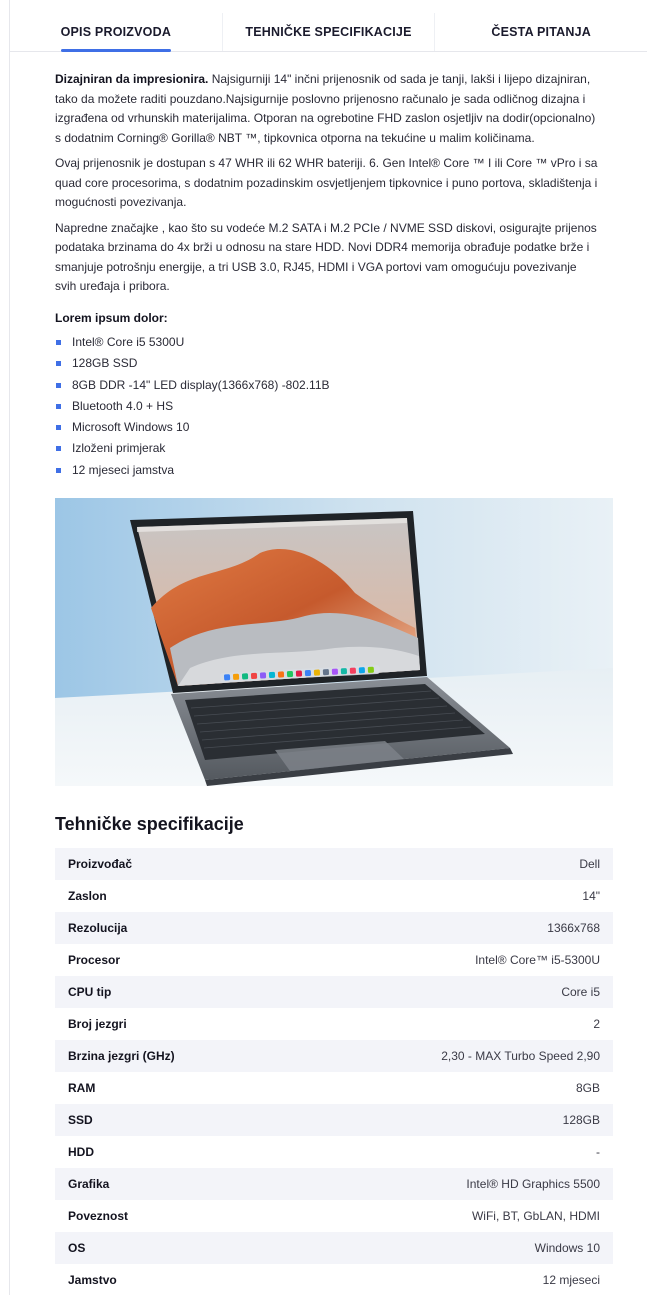 The width and height of the screenshot is (648, 1296). Describe the element at coordinates (596, 1024) in the screenshot. I see `spec-value: 2` at that location.